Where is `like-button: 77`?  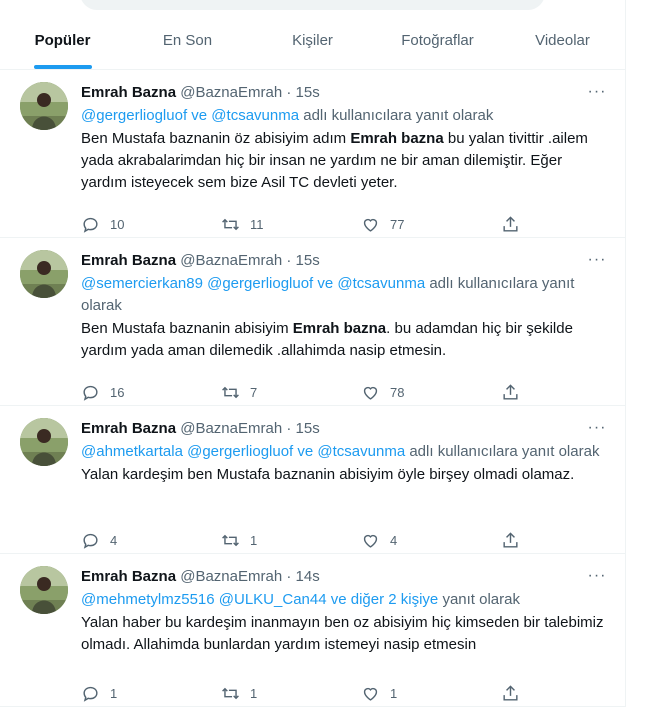
like-button: 77 is located at coordinates (411, 224).